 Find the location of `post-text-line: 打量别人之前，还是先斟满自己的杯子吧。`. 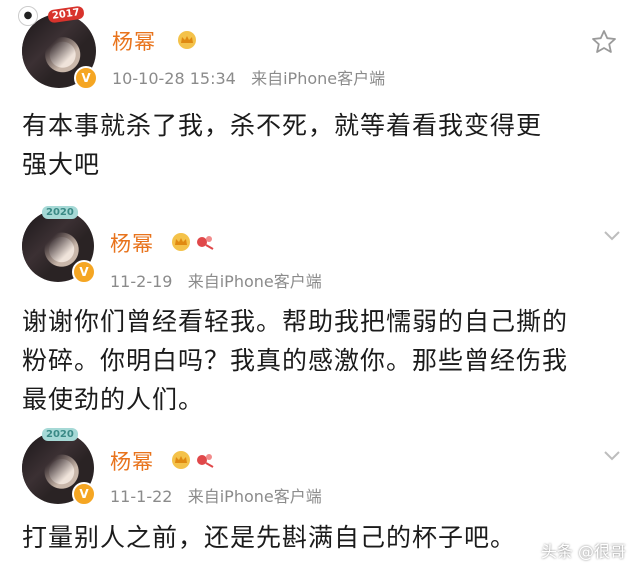

post-text-line: 打量别人之前，还是先斟满自己的杯子吧。 is located at coordinates (269, 537).